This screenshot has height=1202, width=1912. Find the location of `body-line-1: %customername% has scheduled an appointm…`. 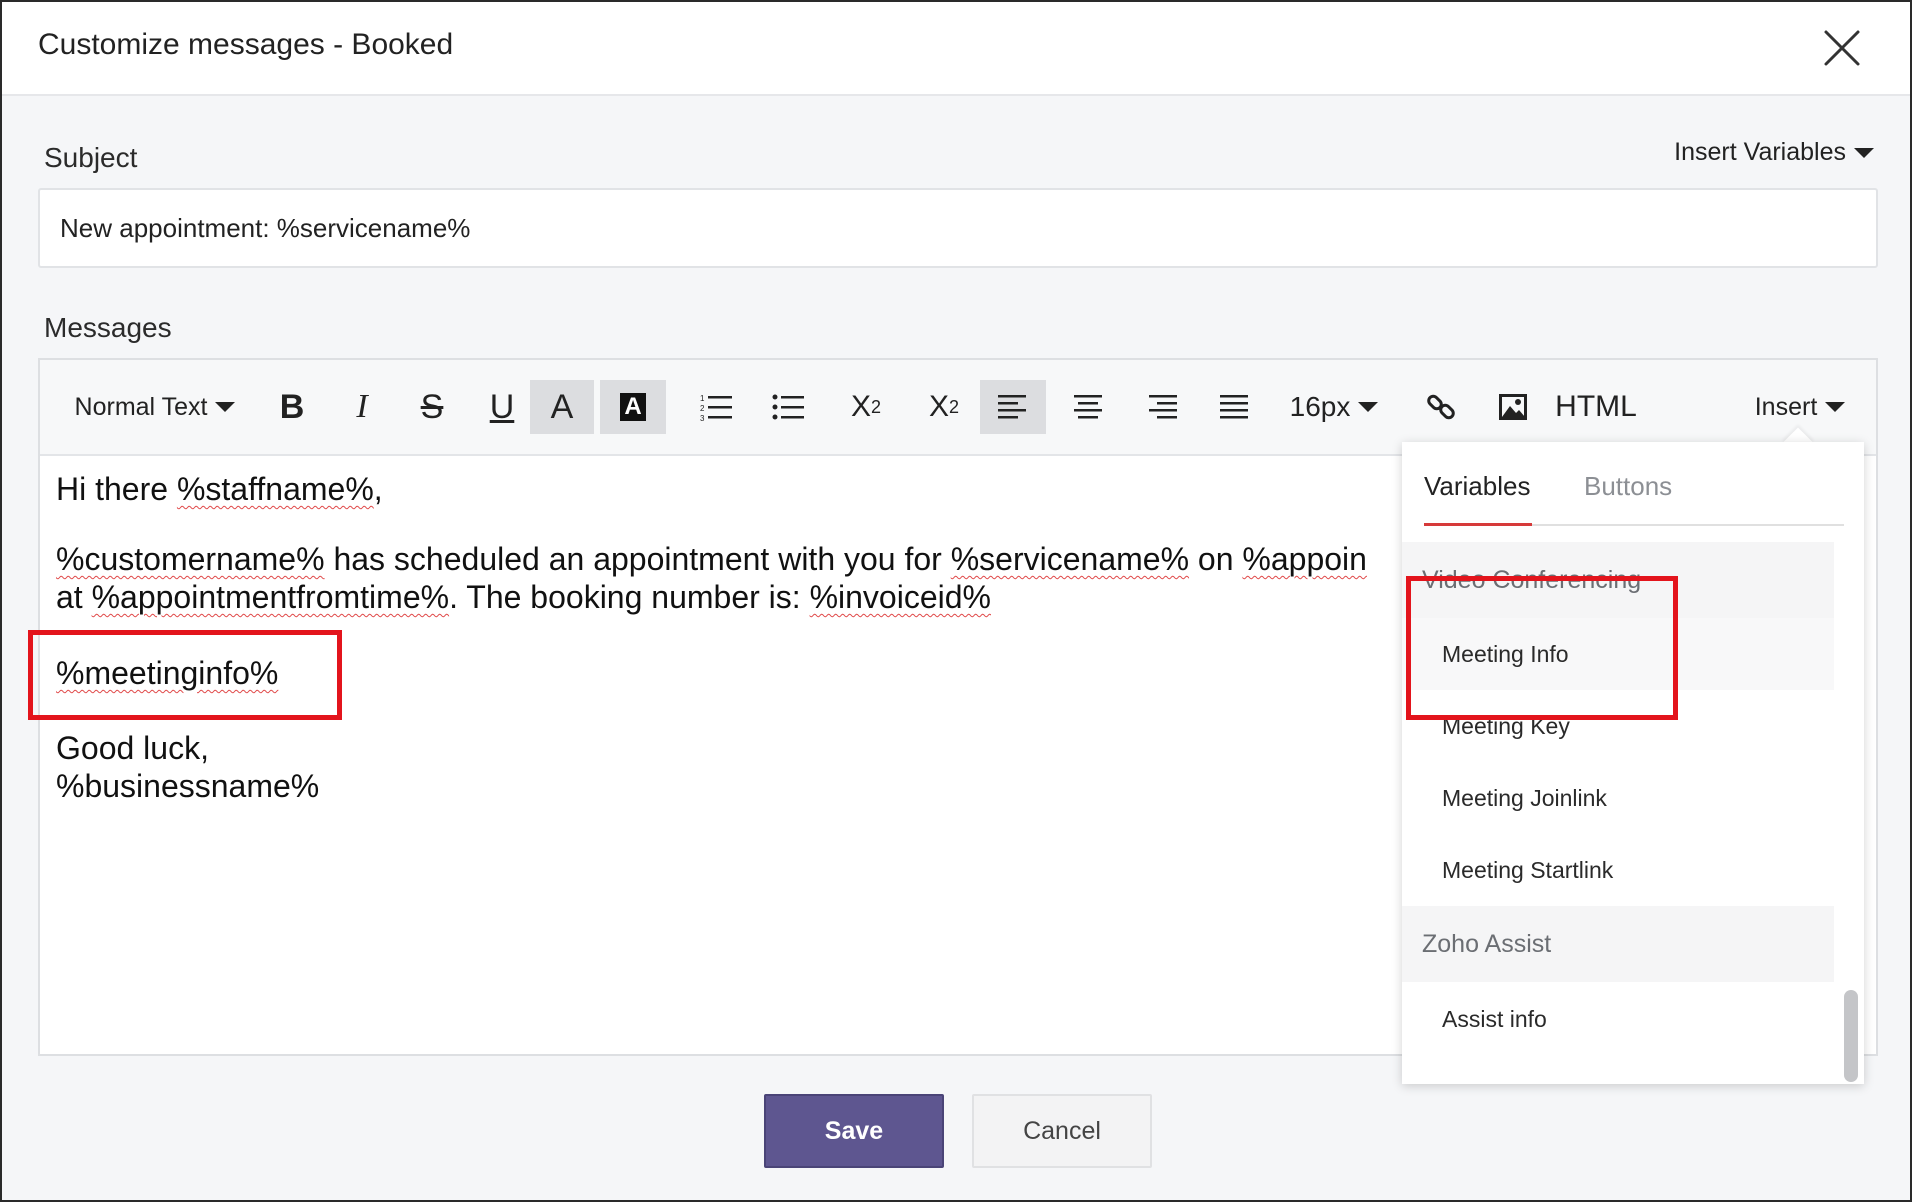

body-line-1: %customername% has scheduled an appointm… is located at coordinates (746, 559).